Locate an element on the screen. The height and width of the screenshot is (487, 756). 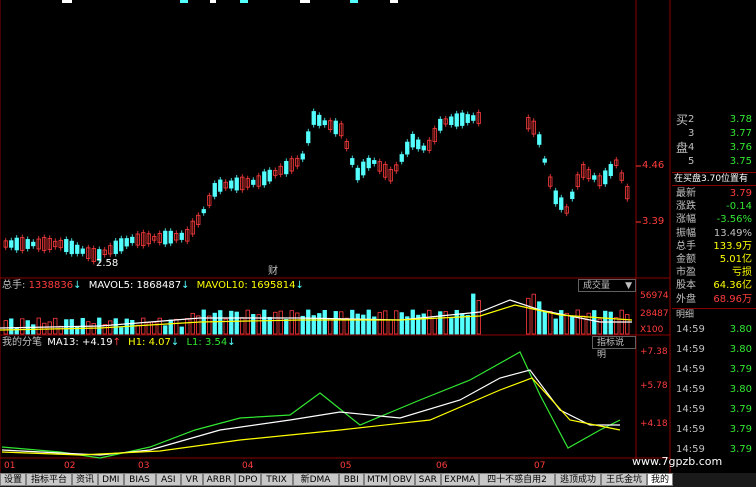
notice-text: 在买盘3.70位置有 is located at coordinates (711, 179).